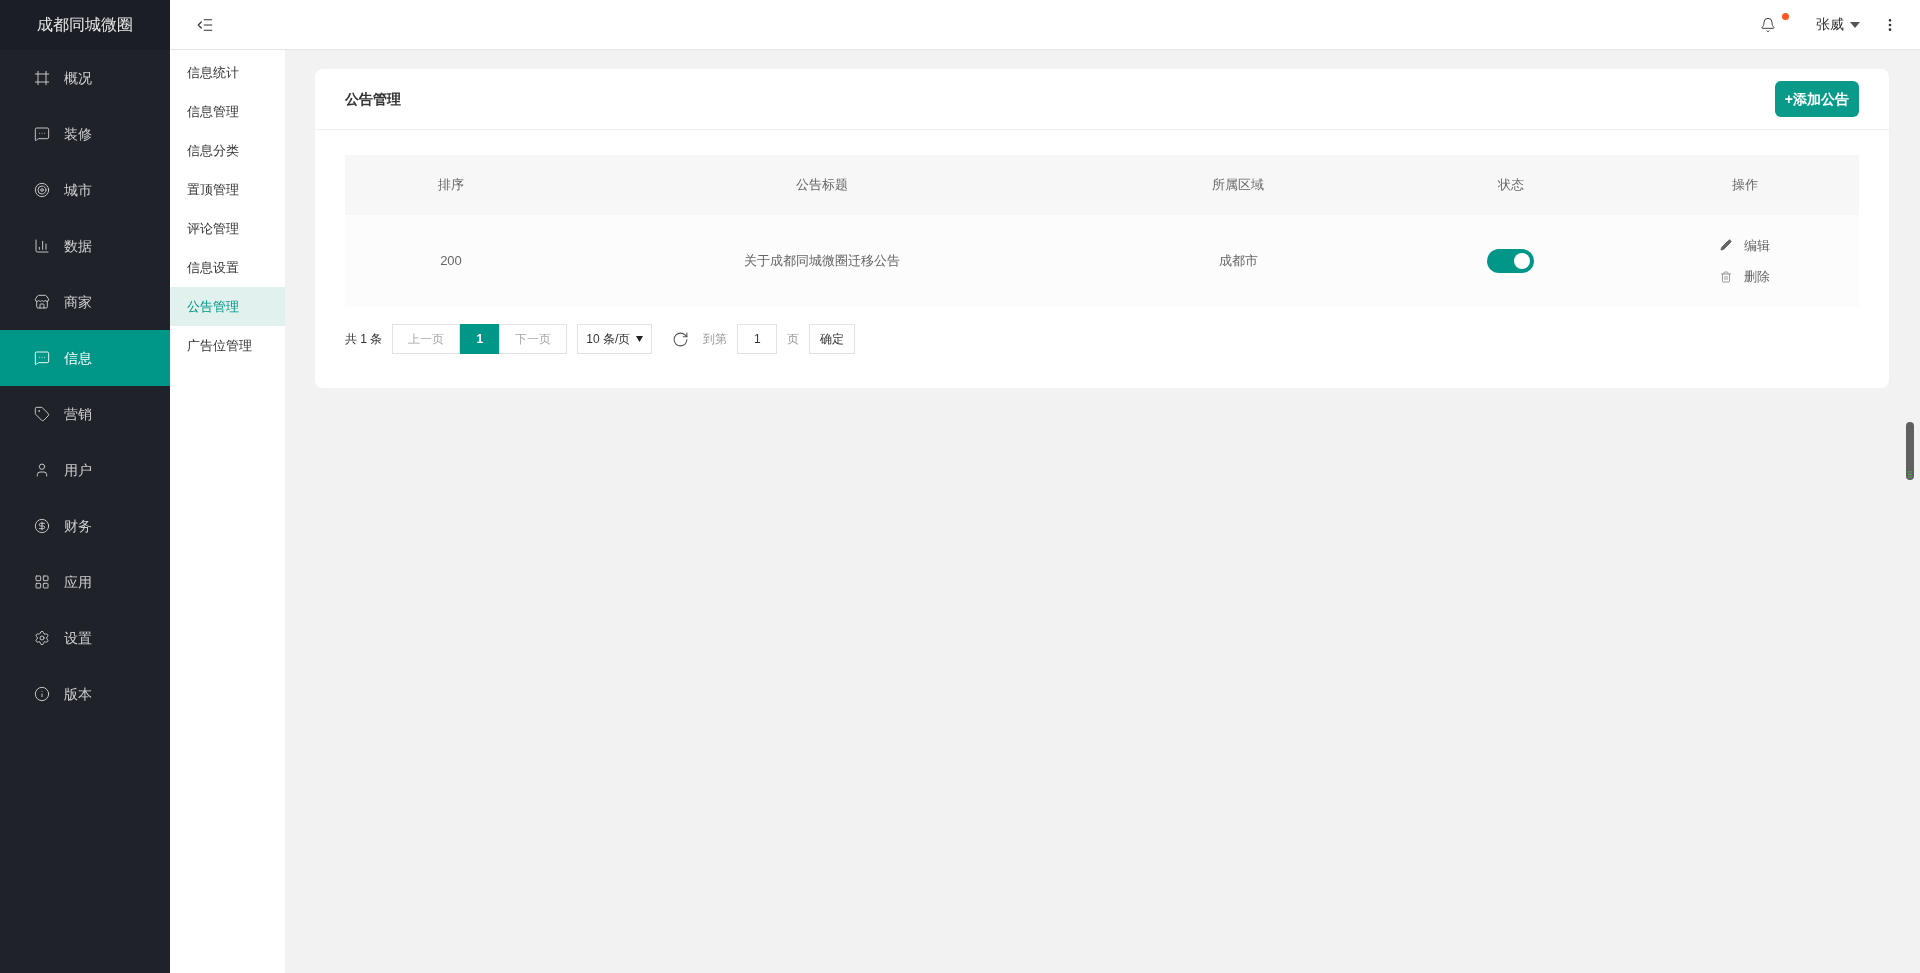 The height and width of the screenshot is (973, 1920). I want to click on nav-item: 营销, so click(85, 414).